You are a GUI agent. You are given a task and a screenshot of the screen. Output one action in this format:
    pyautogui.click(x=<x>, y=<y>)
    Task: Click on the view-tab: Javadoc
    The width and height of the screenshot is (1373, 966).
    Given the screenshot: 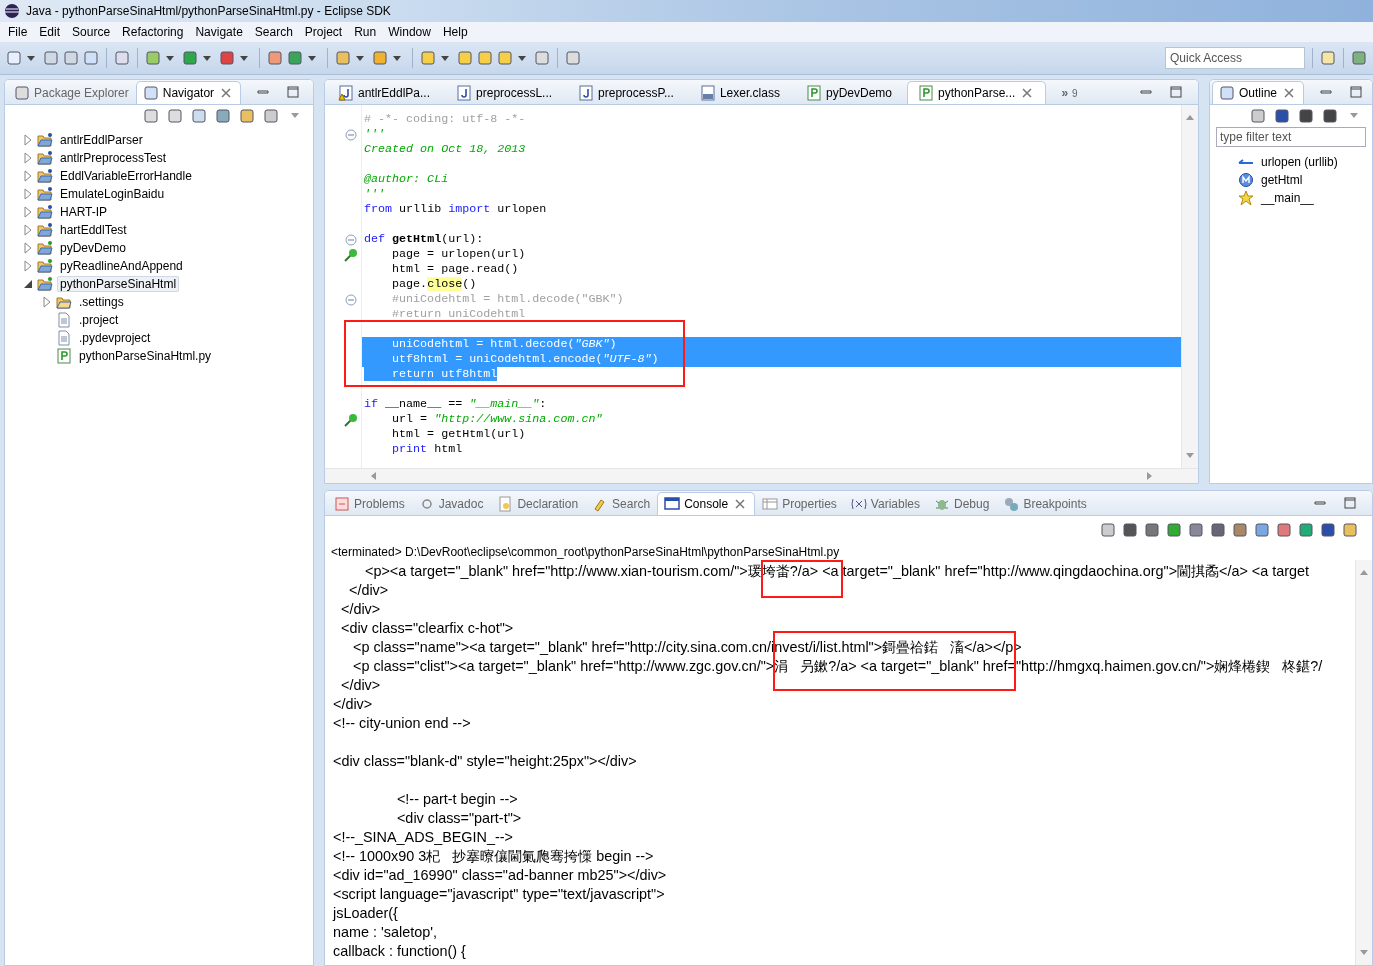 What is the action you would take?
    pyautogui.click(x=451, y=503)
    